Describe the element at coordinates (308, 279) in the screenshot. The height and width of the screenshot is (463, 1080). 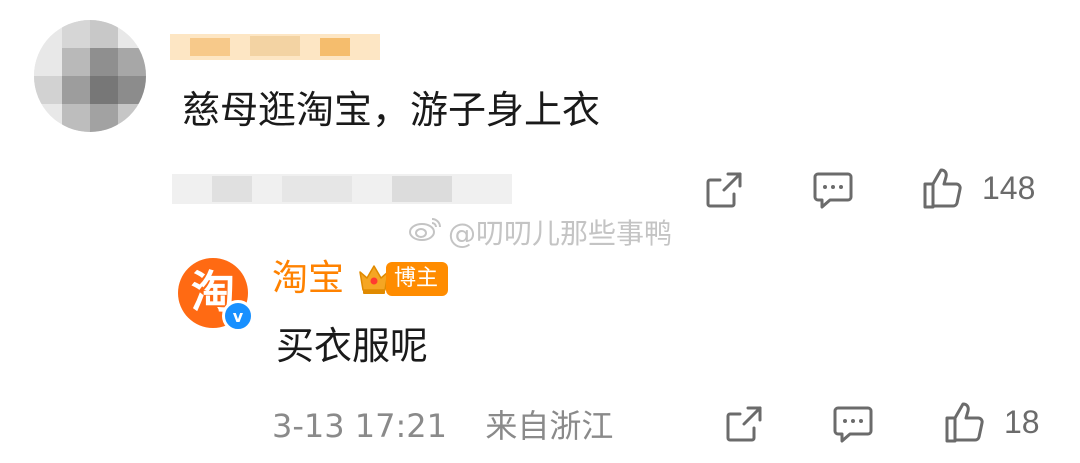
I see `reply-author-name: 淘宝` at that location.